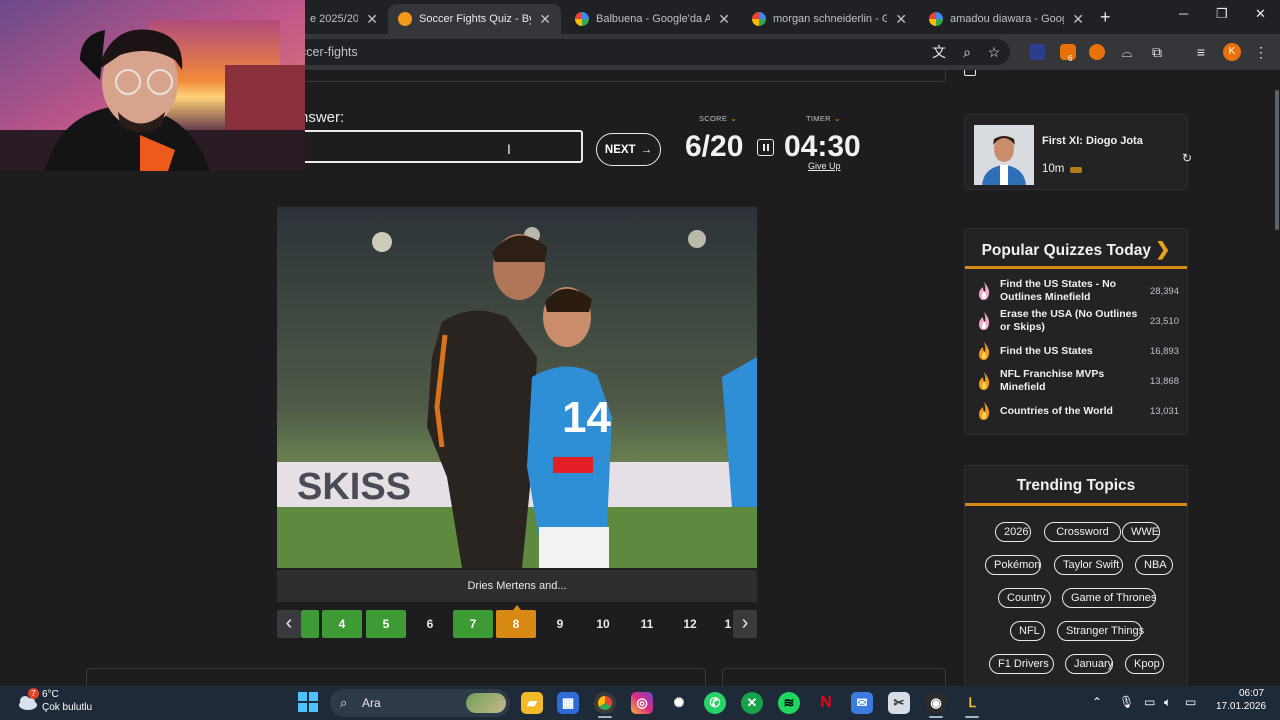  What do you see at coordinates (605, 717) in the screenshot?
I see `active-app-indicator` at bounding box center [605, 717].